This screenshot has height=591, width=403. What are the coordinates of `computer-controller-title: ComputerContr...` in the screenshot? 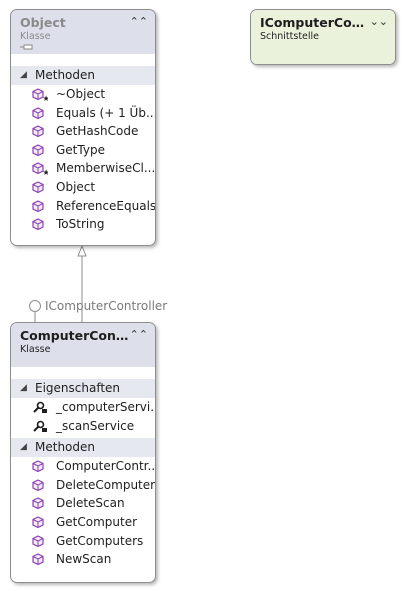 It's located at (80, 335).